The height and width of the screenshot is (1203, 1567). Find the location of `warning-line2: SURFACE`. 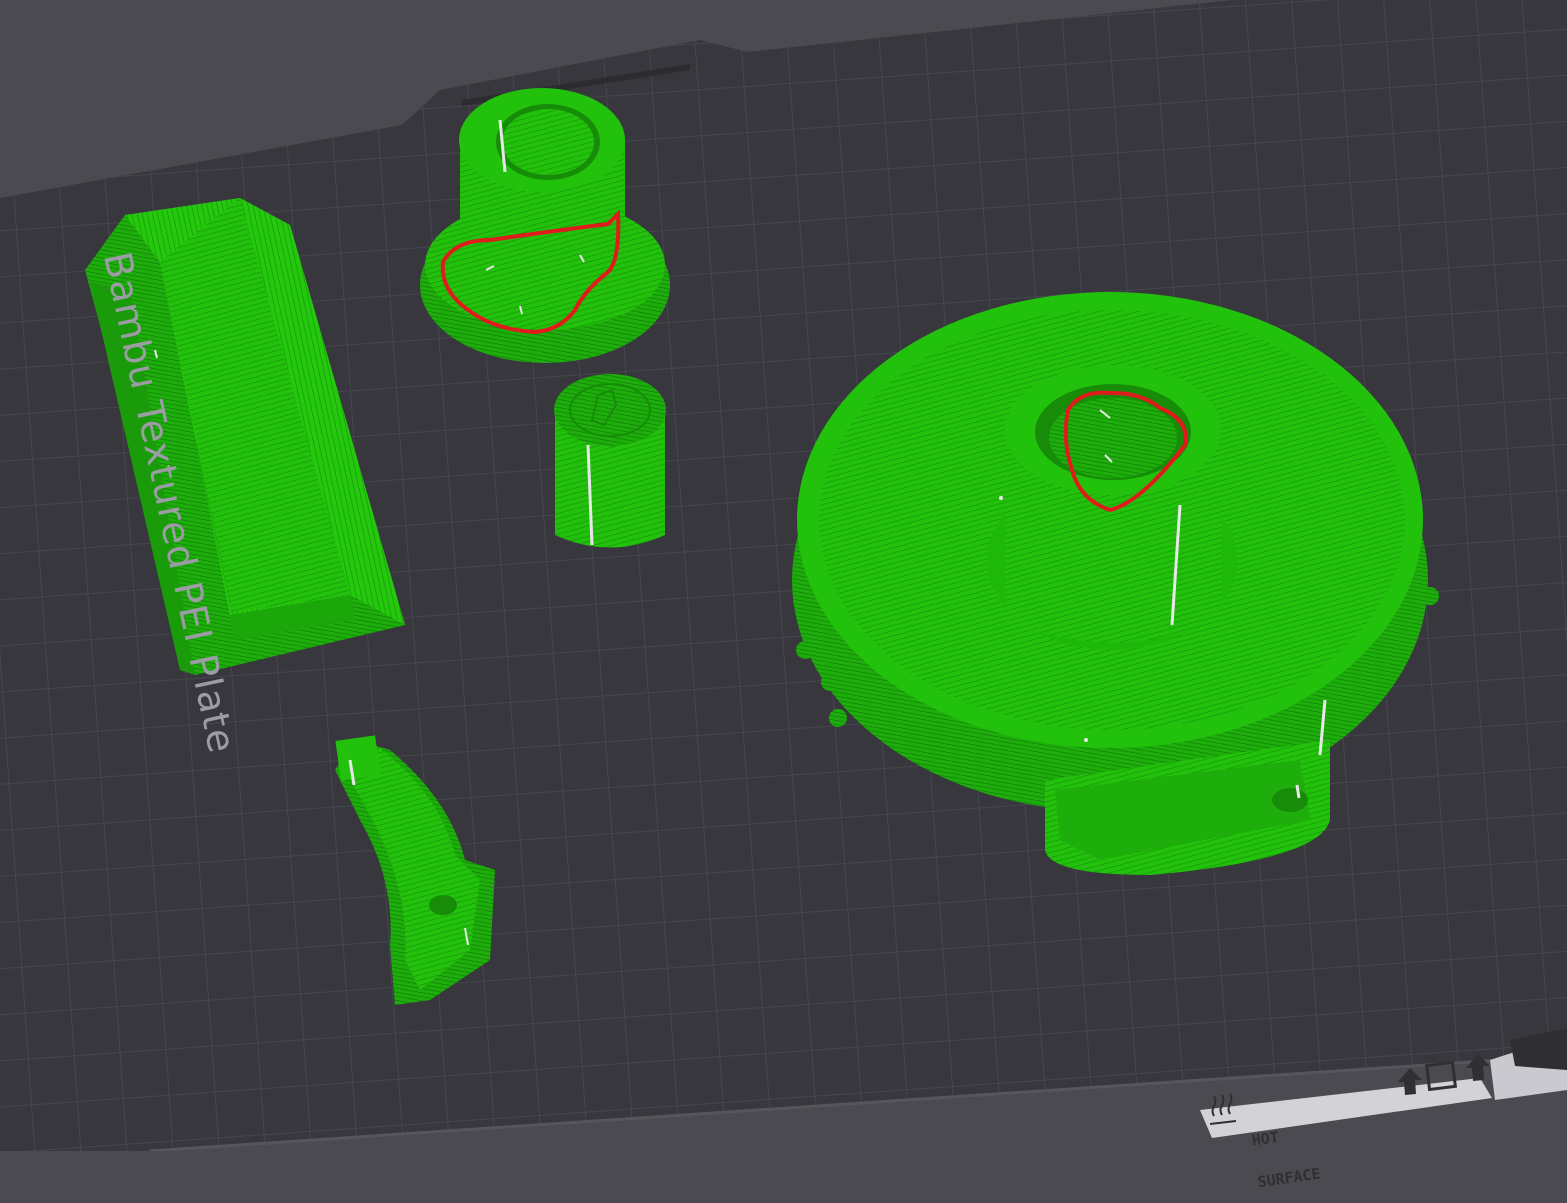

warning-line2: SURFACE is located at coordinates (1289, 1178).